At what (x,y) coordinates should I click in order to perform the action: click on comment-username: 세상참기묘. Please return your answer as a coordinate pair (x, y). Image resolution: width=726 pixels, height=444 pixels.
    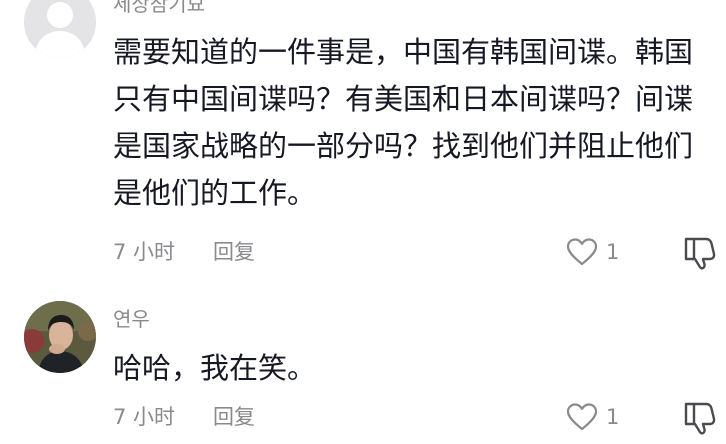
    Looking at the image, I should click on (159, 8).